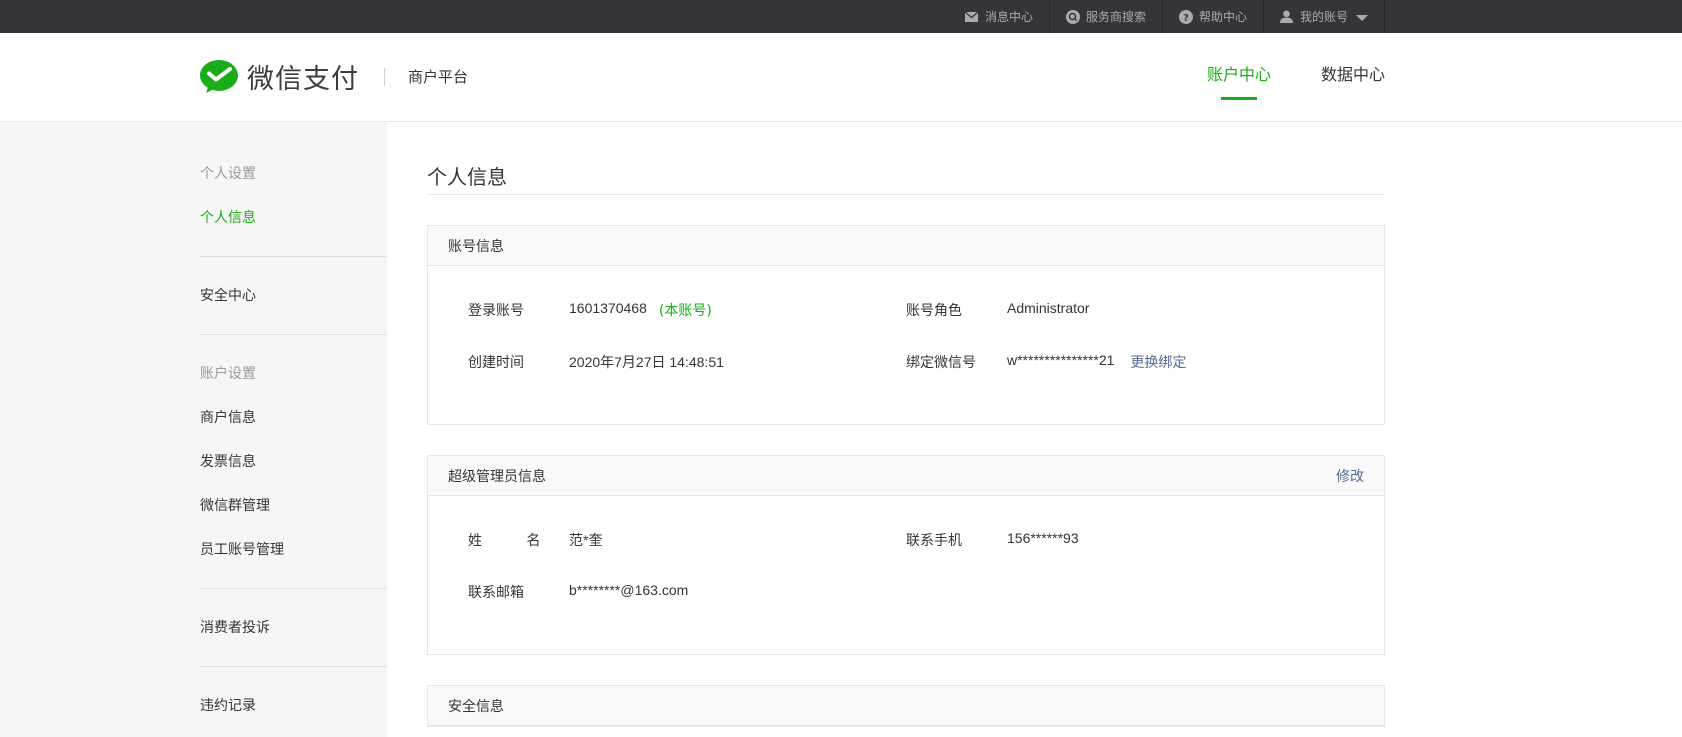 This screenshot has width=1682, height=737. Describe the element at coordinates (293, 506) in the screenshot. I see `sidebar-item-wechat-group: 微信群管理` at that location.